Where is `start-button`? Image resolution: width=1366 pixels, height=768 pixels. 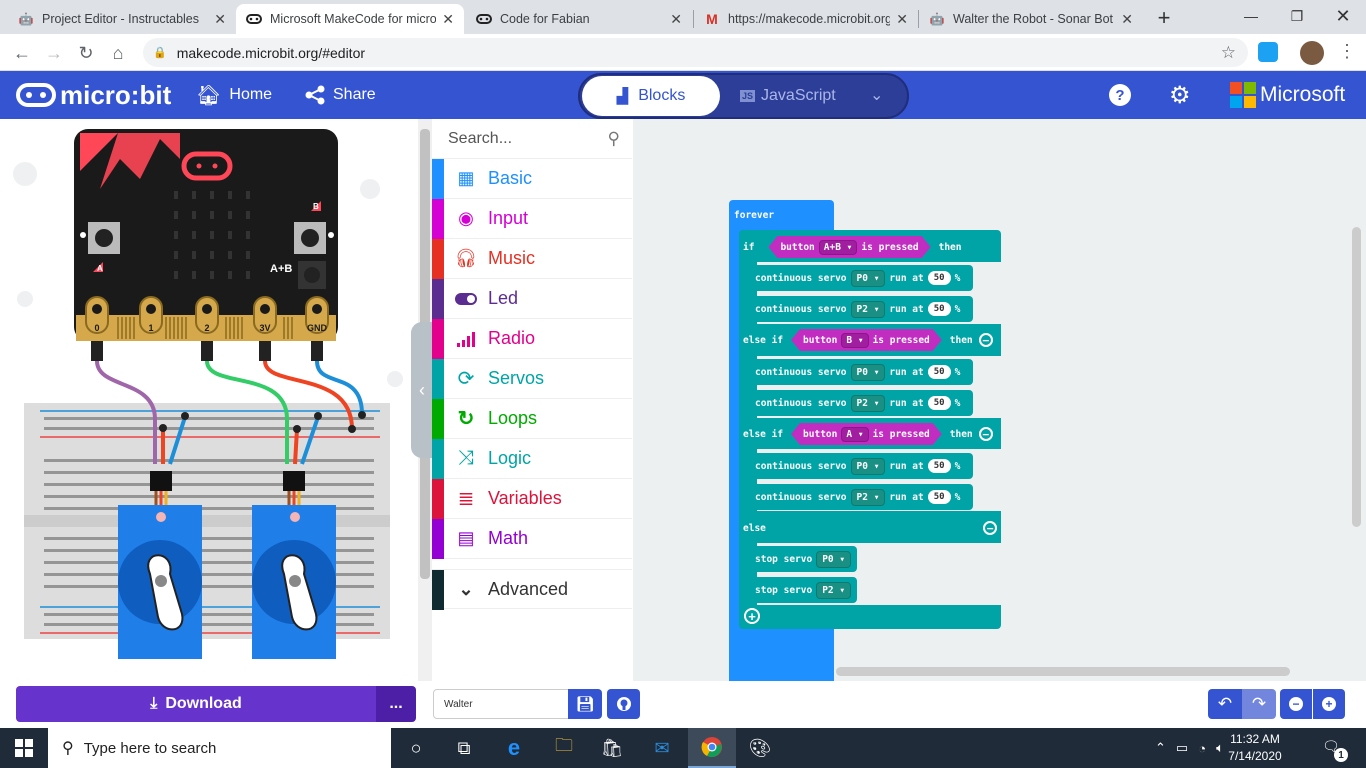
start-button is located at coordinates (24, 748).